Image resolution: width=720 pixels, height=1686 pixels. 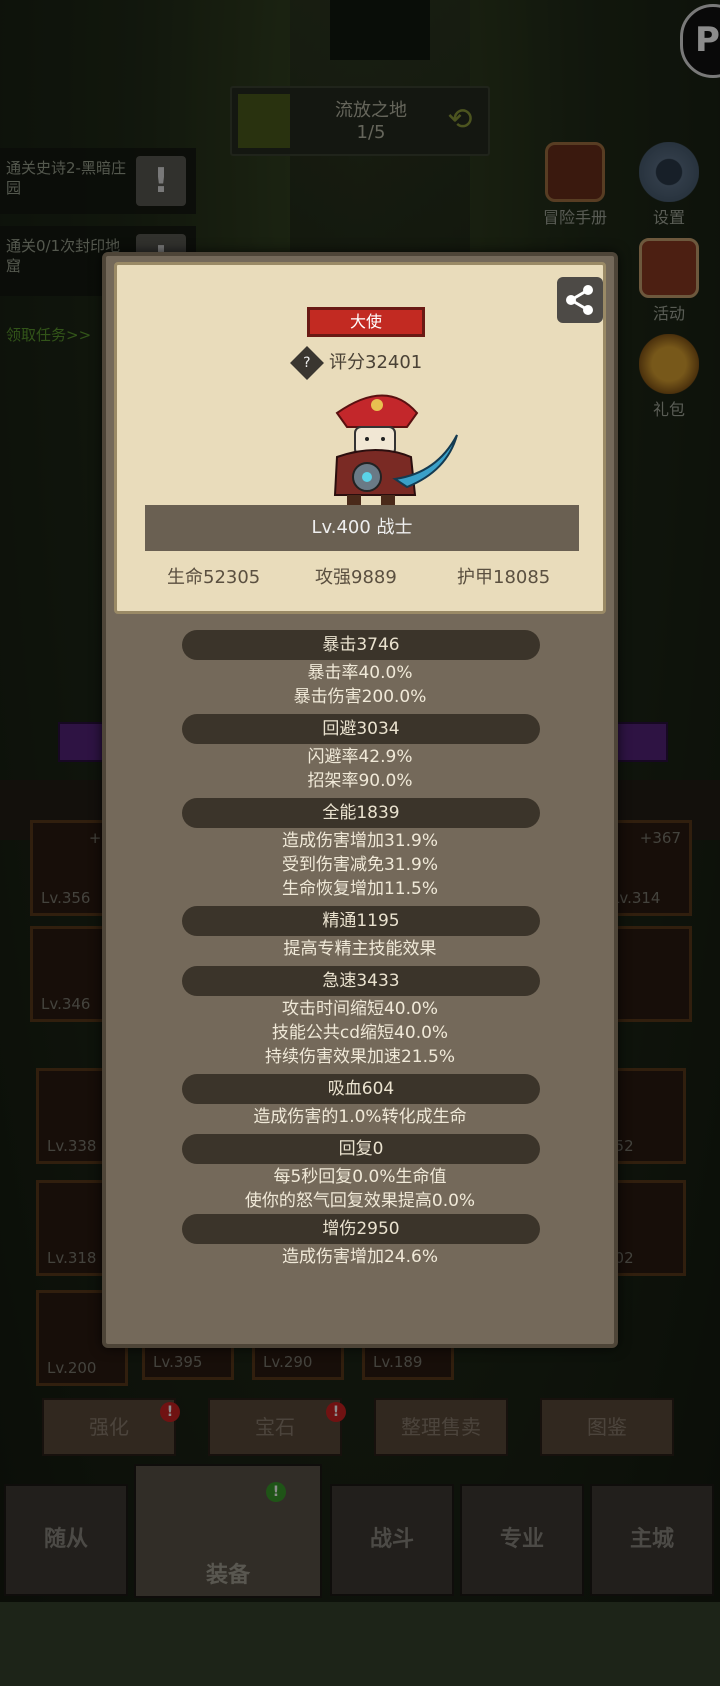 I want to click on share-button, so click(x=580, y=300).